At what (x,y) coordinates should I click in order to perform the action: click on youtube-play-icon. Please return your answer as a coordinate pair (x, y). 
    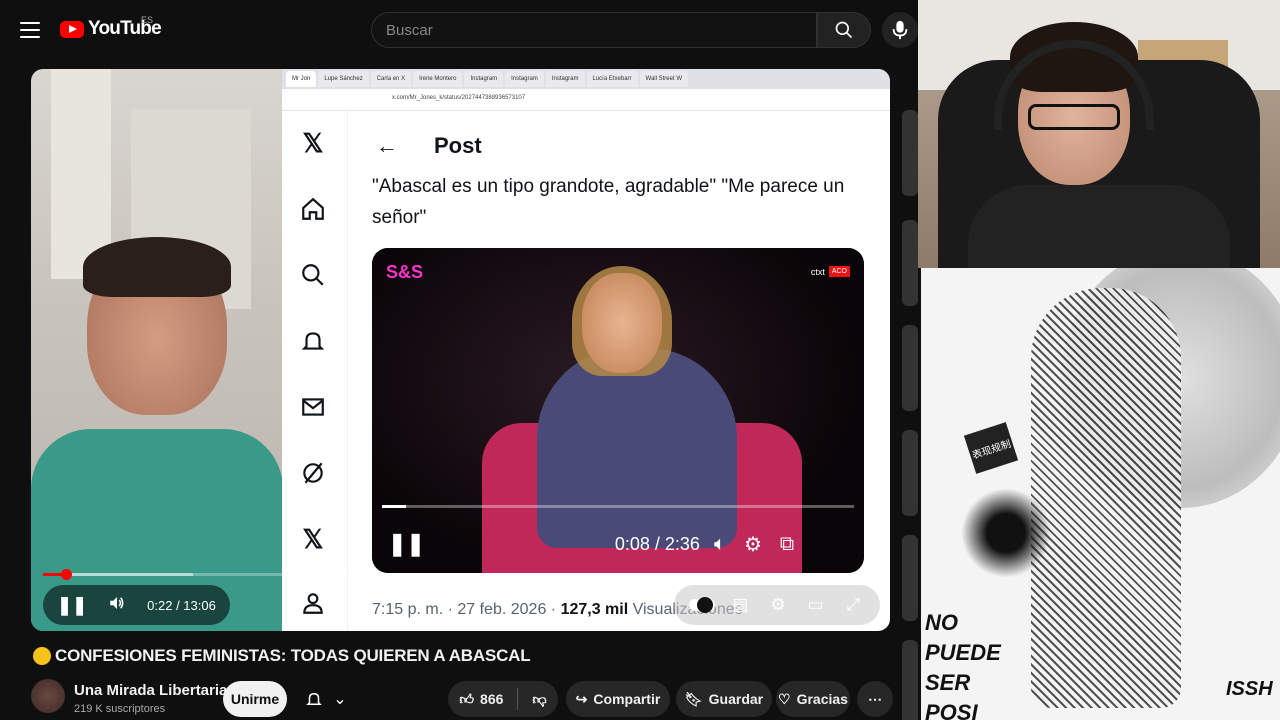
    Looking at the image, I should click on (72, 29).